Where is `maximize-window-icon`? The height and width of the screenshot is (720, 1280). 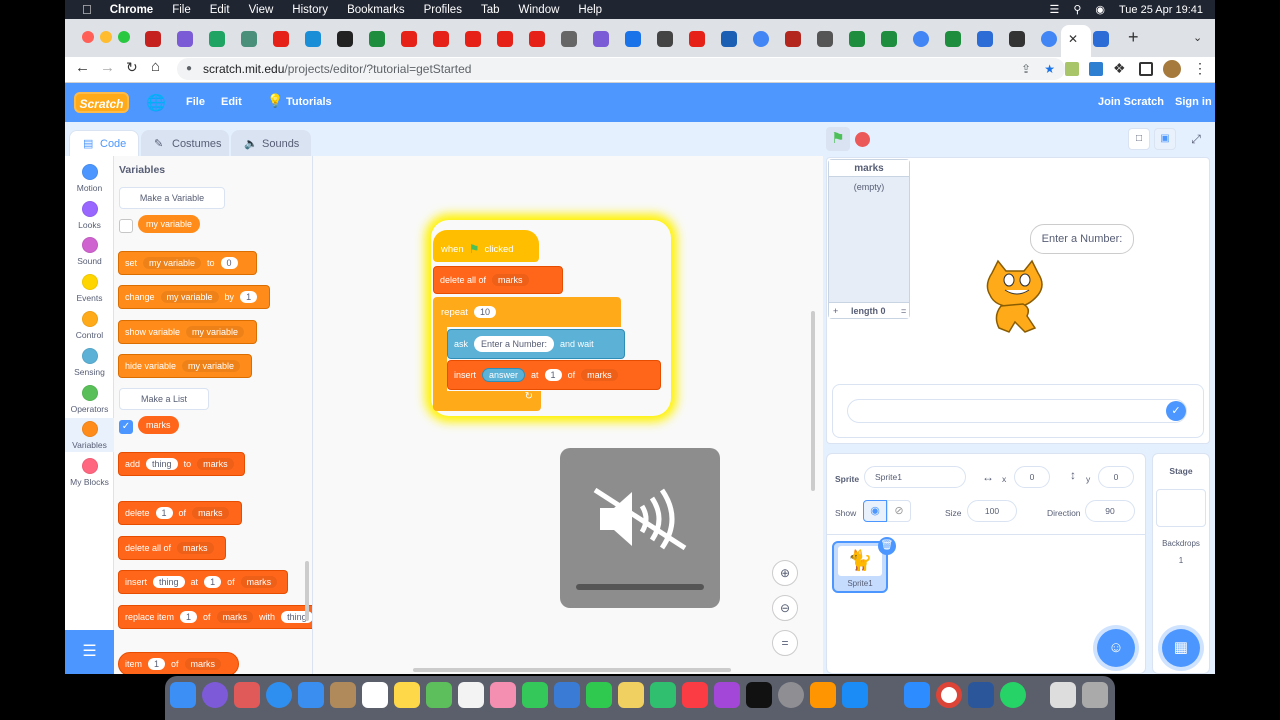
maximize-window-icon is located at coordinates (124, 37).